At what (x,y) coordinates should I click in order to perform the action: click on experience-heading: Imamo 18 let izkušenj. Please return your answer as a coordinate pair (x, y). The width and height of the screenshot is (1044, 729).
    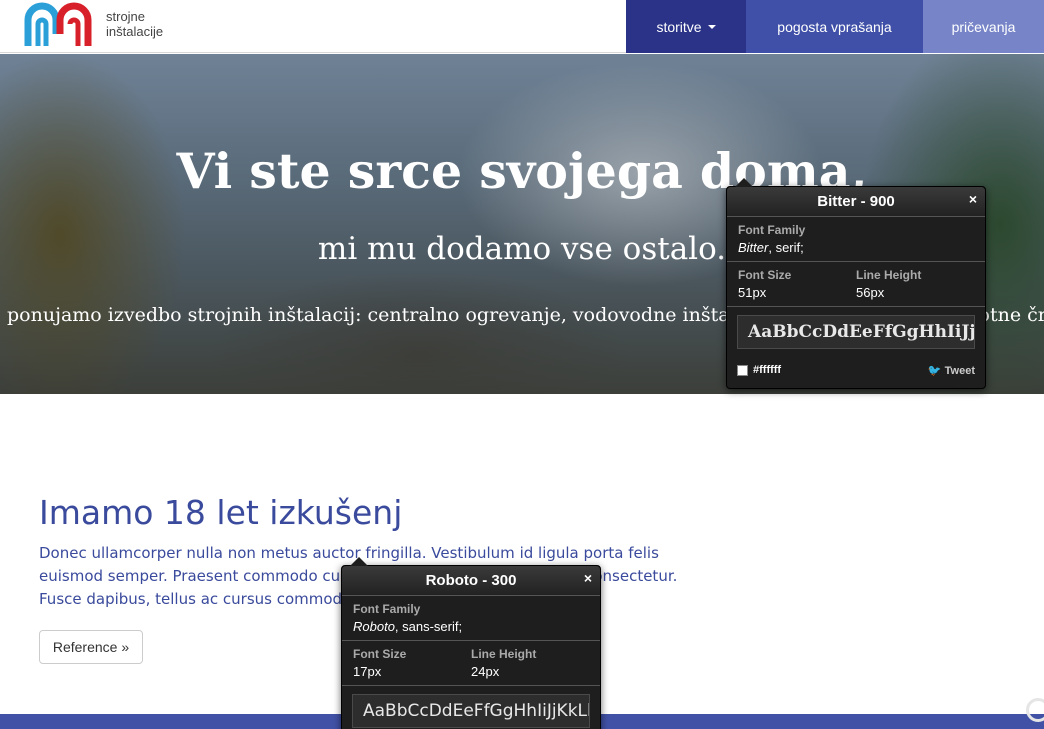
    Looking at the image, I should click on (221, 512).